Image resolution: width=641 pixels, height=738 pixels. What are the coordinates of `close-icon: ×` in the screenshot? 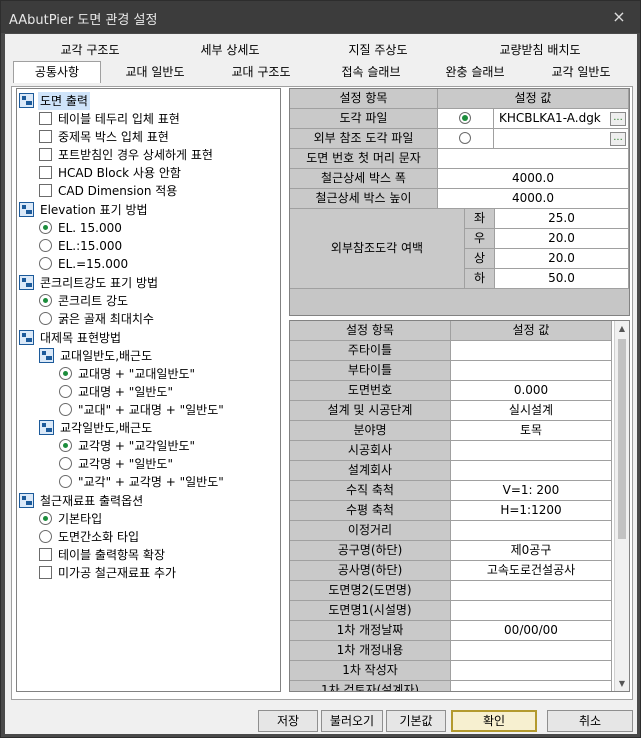 It's located at (619, 17).